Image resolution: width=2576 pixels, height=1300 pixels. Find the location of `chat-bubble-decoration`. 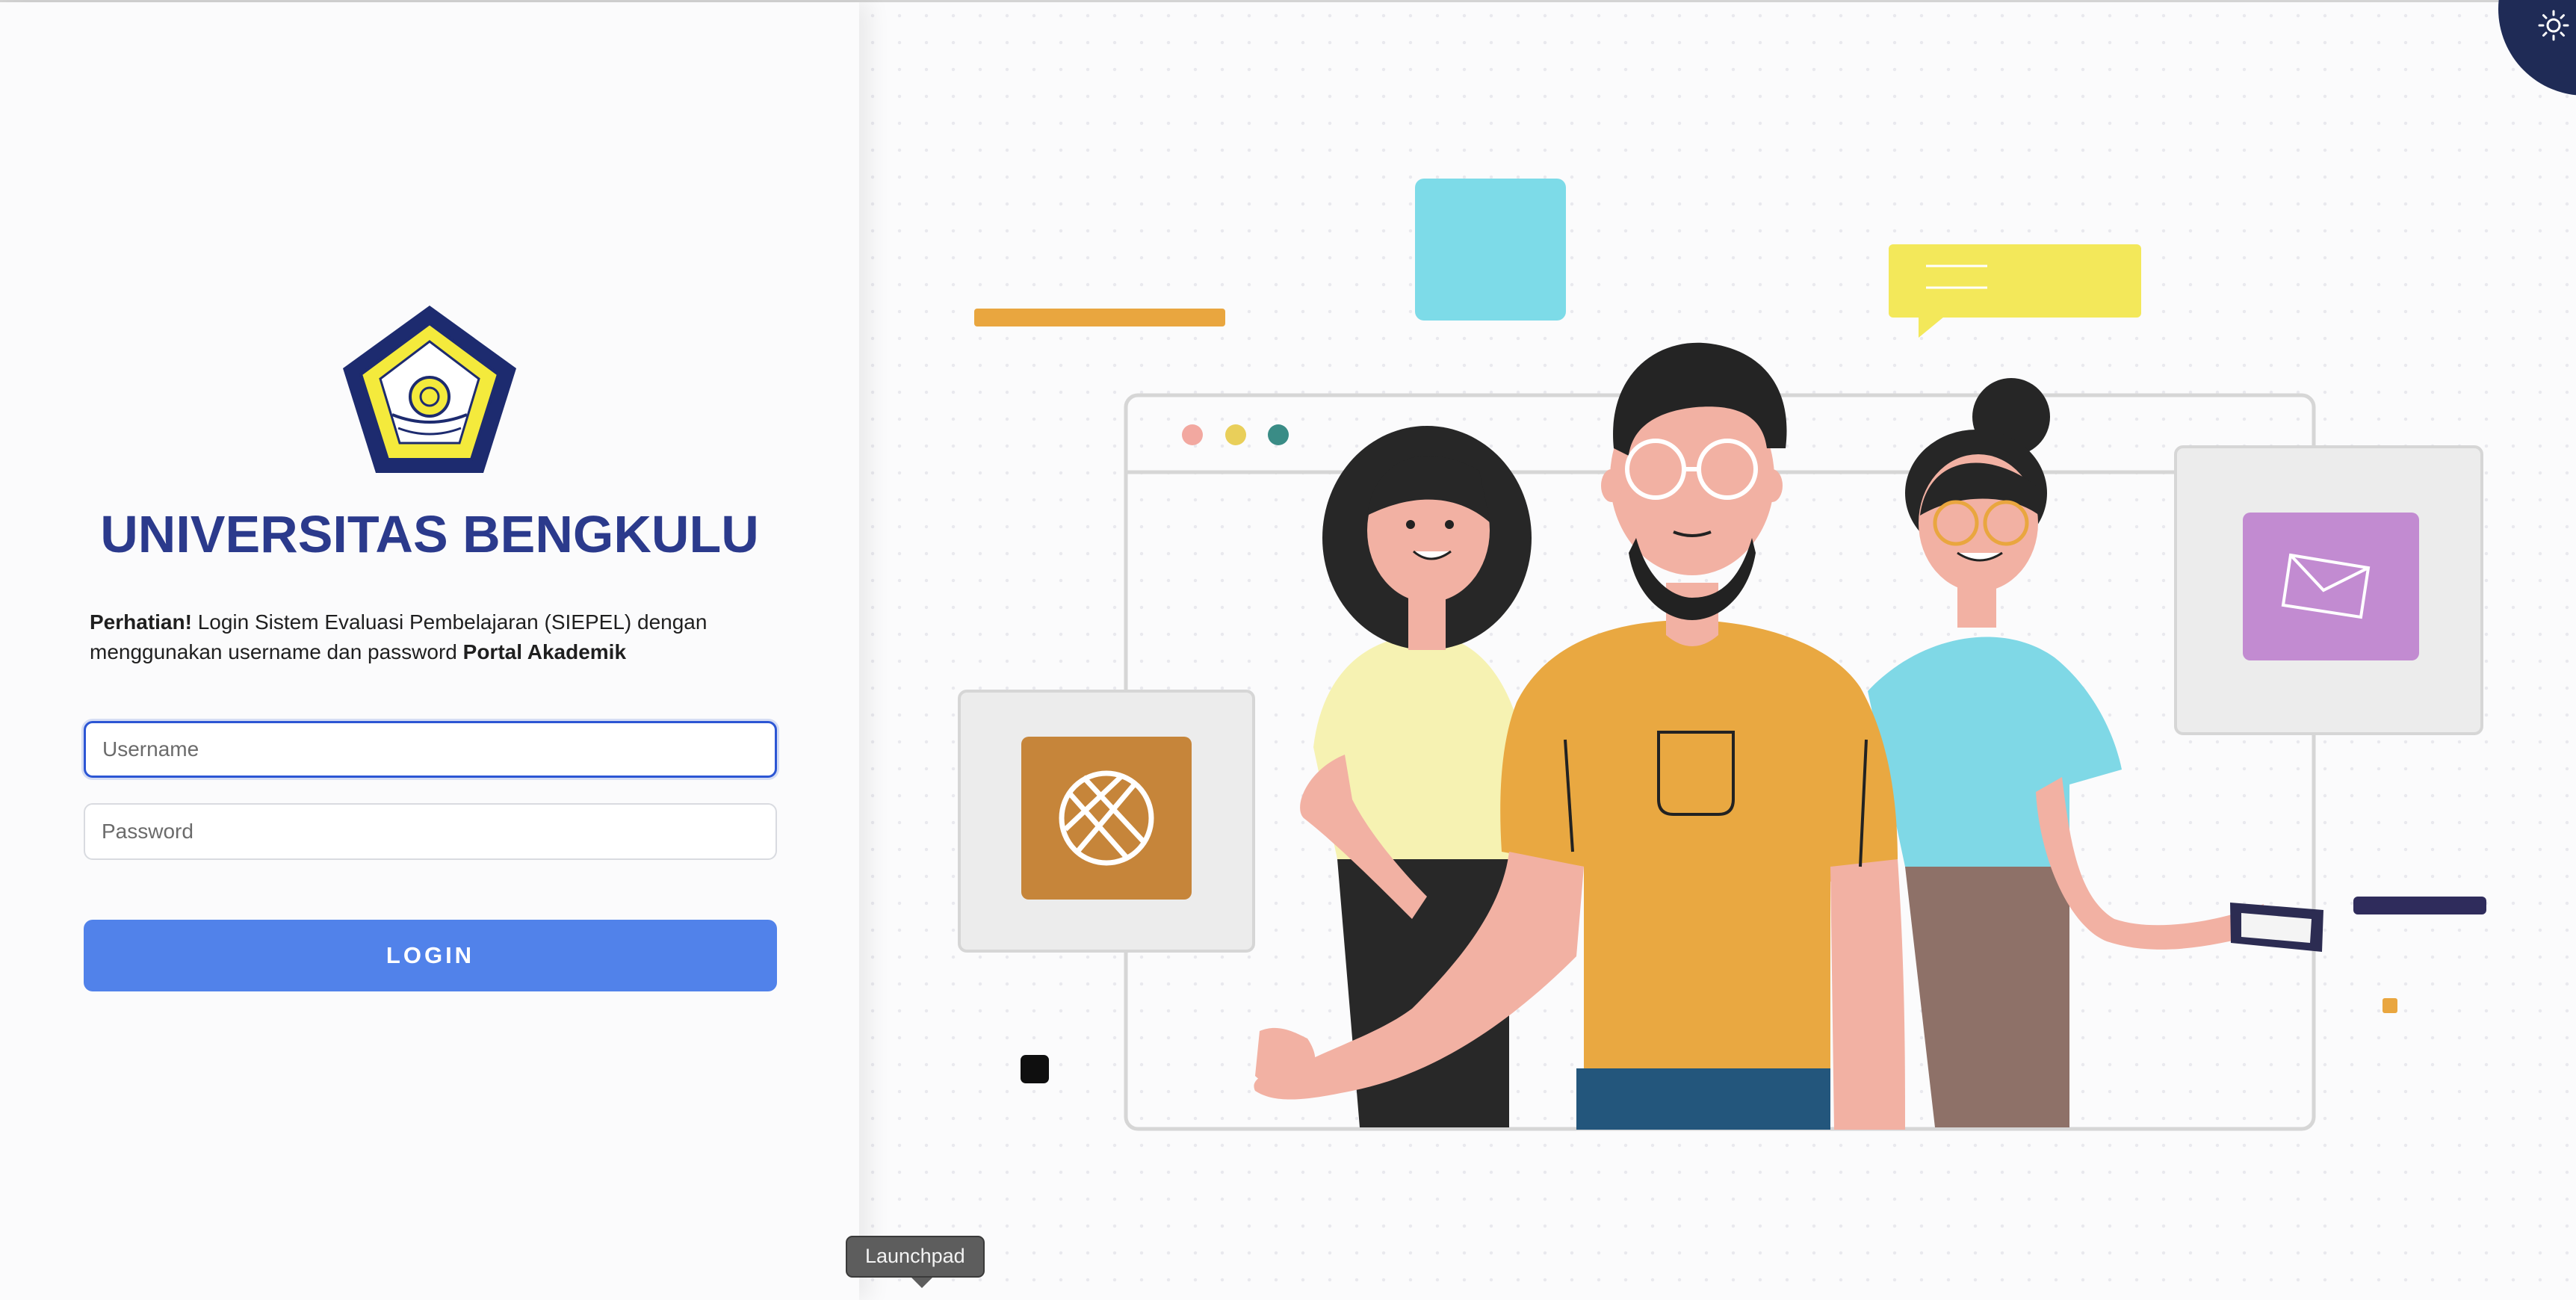

chat-bubble-decoration is located at coordinates (2015, 291).